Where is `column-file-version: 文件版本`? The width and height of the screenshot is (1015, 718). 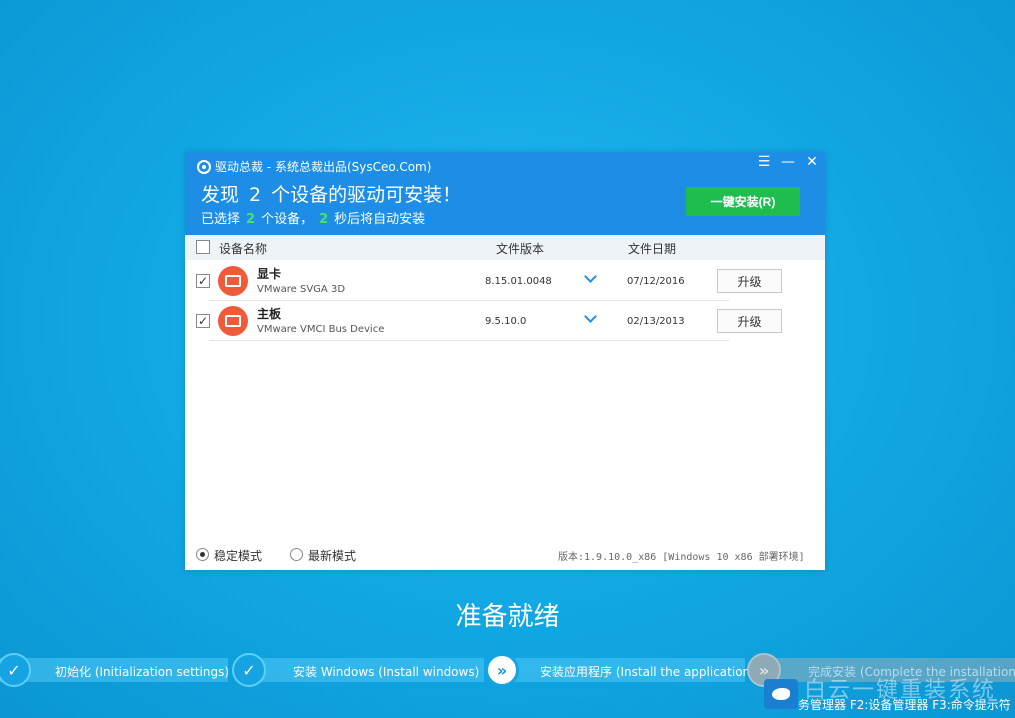 column-file-version: 文件版本 is located at coordinates (520, 249).